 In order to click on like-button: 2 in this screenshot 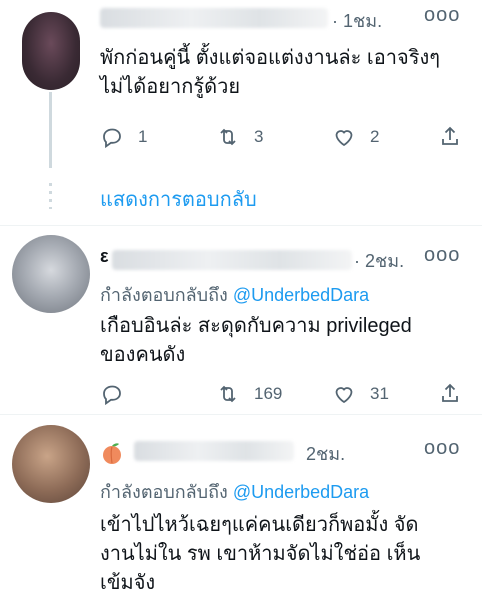, I will do `click(355, 137)`.